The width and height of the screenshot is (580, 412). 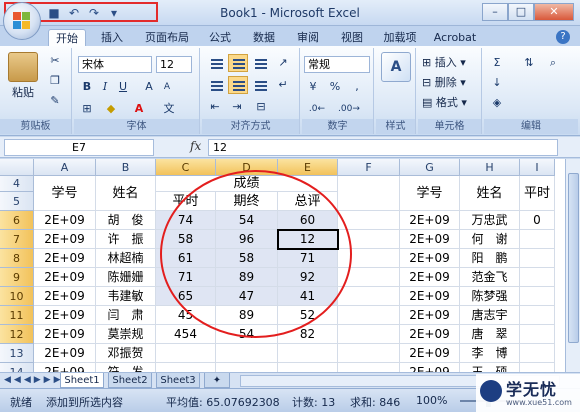 What do you see at coordinates (186, 201) in the screenshot?
I see `header-cell-c: 平时` at bounding box center [186, 201].